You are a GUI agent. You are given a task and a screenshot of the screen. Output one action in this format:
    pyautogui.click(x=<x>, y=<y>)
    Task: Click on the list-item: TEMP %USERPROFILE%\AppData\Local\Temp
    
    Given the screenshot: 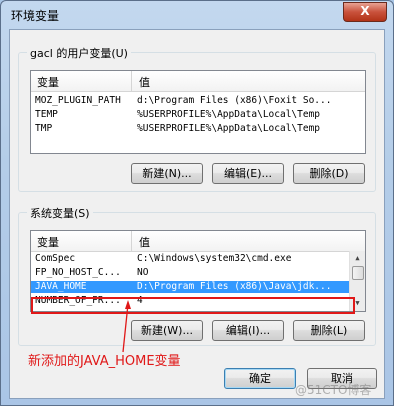 What is the action you would take?
    pyautogui.click(x=190, y=115)
    